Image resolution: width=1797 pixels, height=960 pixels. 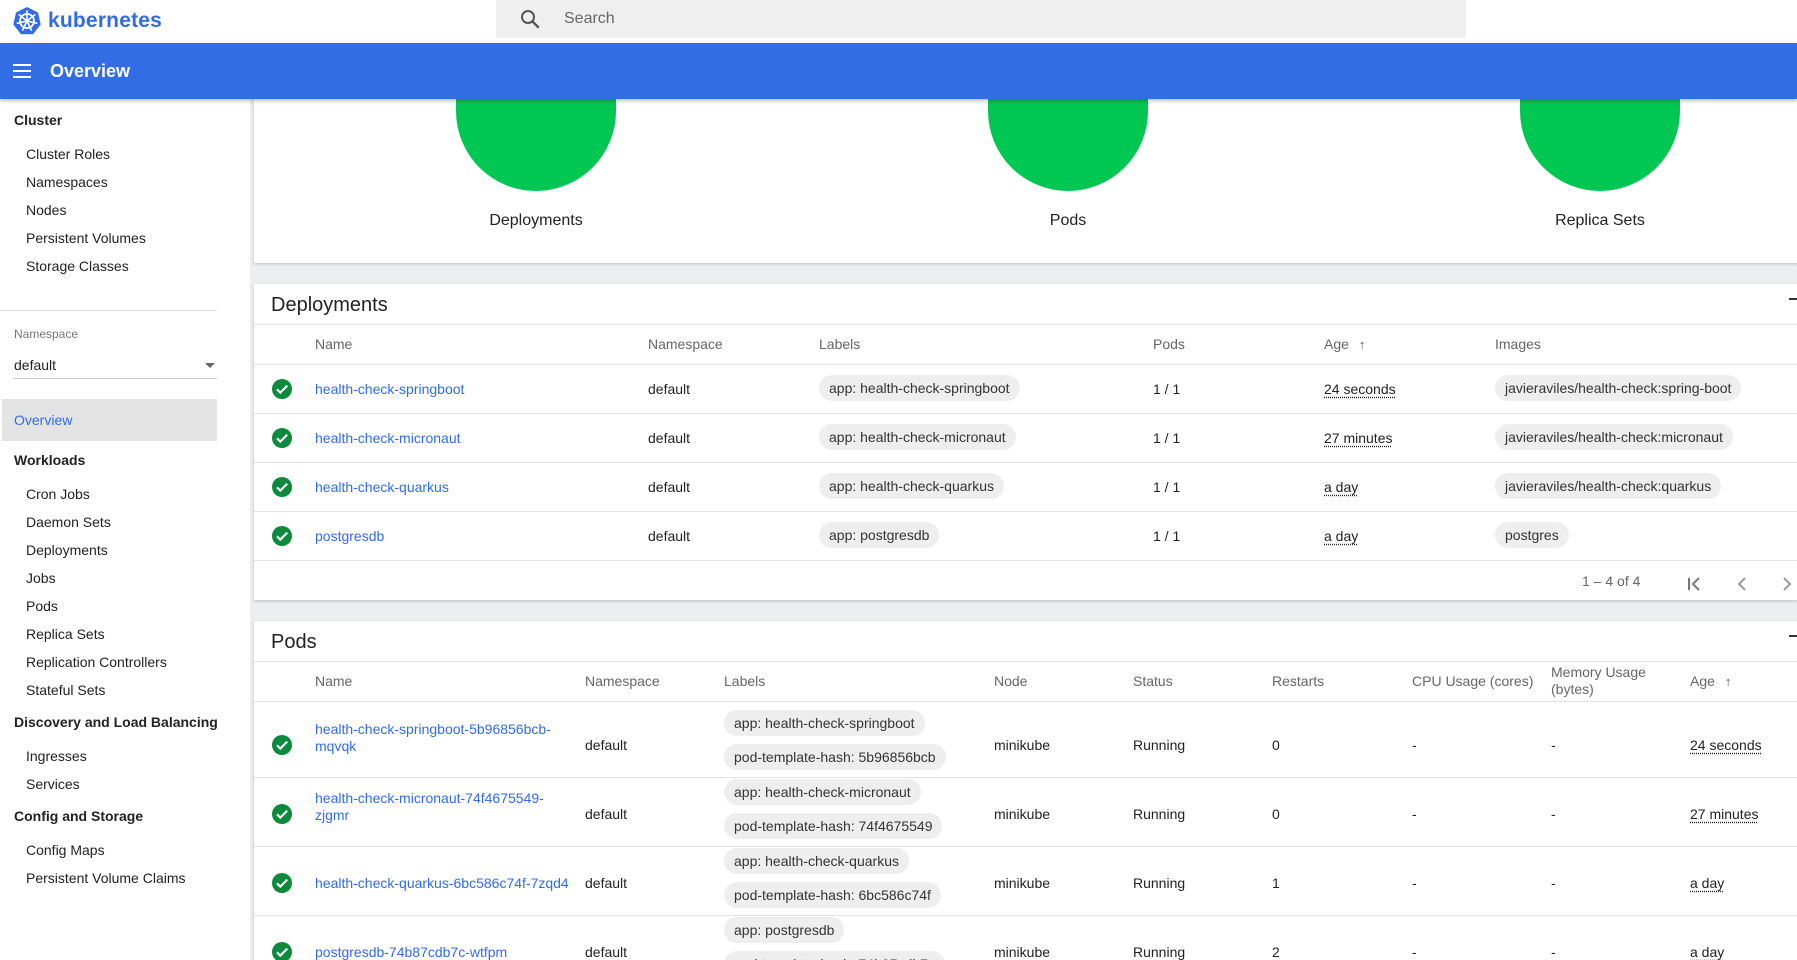 I want to click on sidebar-item-config-maps: Config Maps, so click(x=65, y=850).